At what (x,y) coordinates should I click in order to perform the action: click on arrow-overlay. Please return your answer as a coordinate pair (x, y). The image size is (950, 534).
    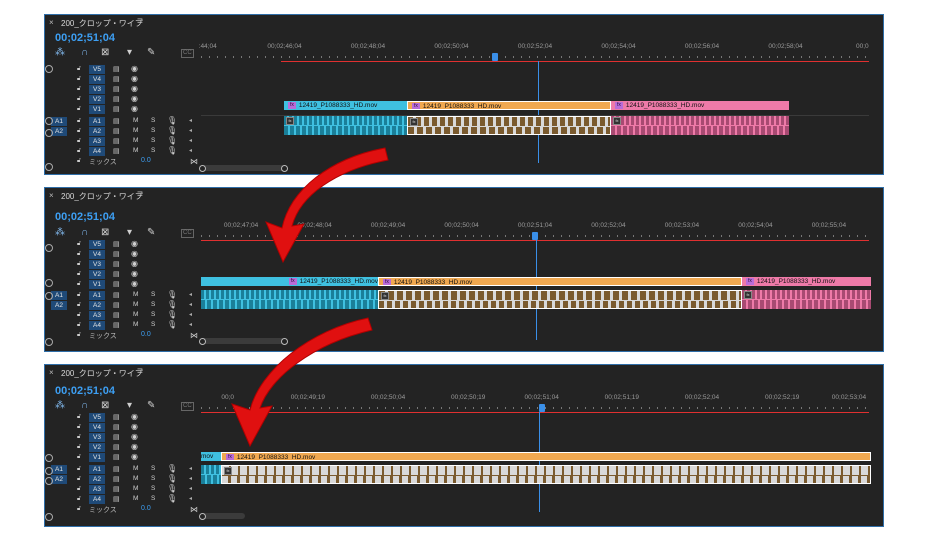
    Looking at the image, I should click on (310, 297).